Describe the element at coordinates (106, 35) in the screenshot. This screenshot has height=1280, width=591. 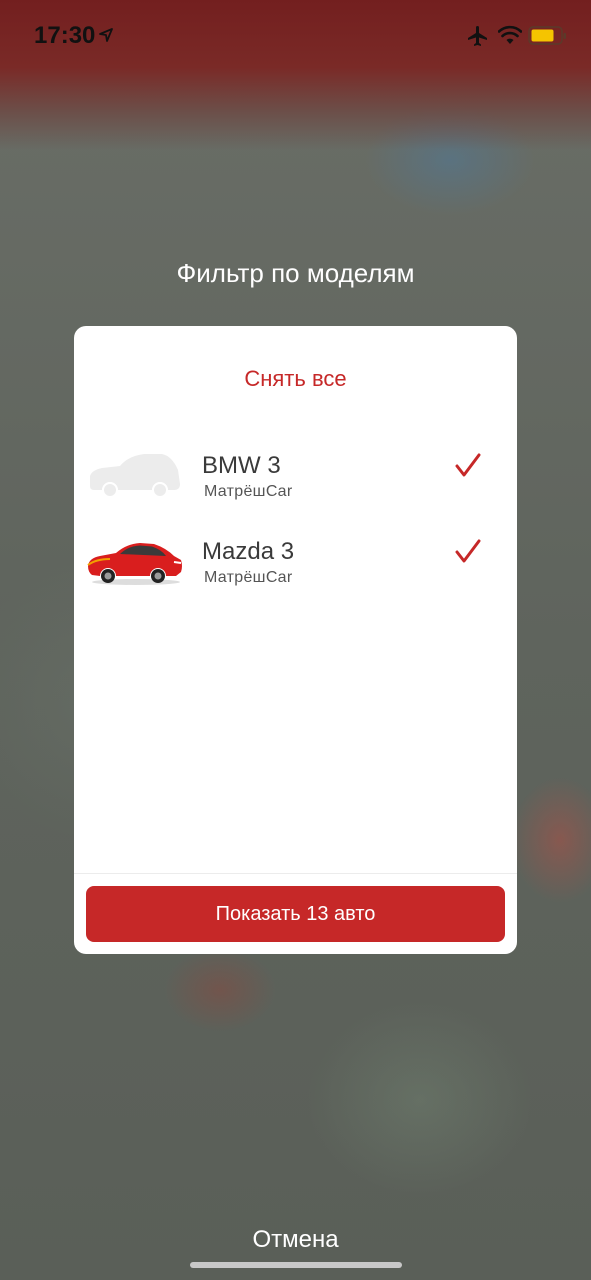
I see `location-arrow-icon` at that location.